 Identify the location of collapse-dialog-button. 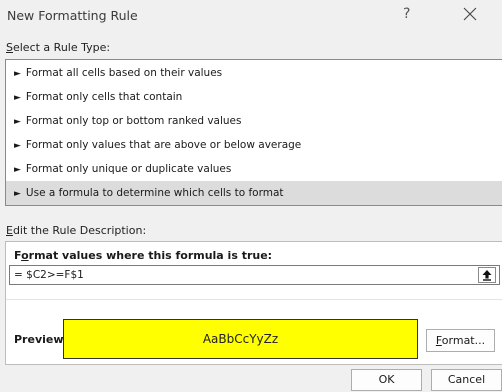
(487, 275).